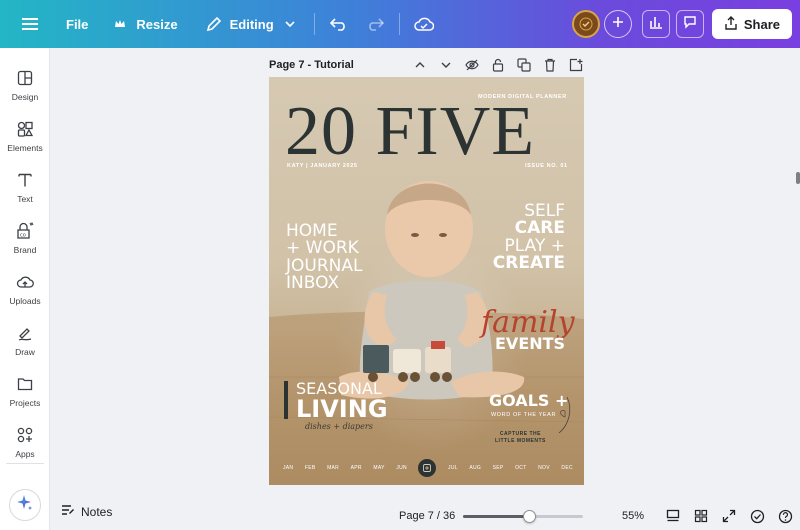 This screenshot has height=530, width=800. I want to click on cloud-save-status, so click(424, 24).